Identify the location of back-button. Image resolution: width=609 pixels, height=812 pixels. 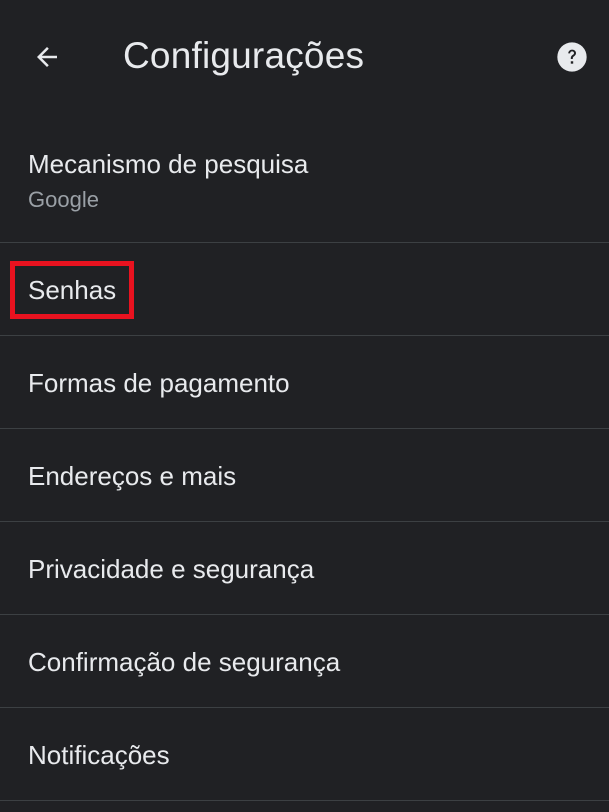
(47, 57).